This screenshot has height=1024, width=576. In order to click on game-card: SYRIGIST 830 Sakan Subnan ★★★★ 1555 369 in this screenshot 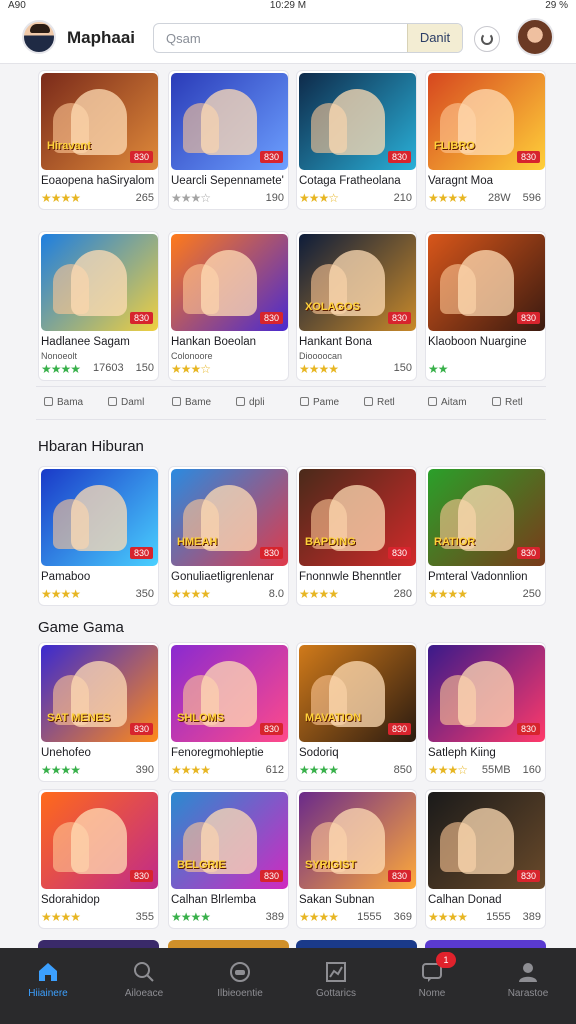, I will do `click(356, 859)`.